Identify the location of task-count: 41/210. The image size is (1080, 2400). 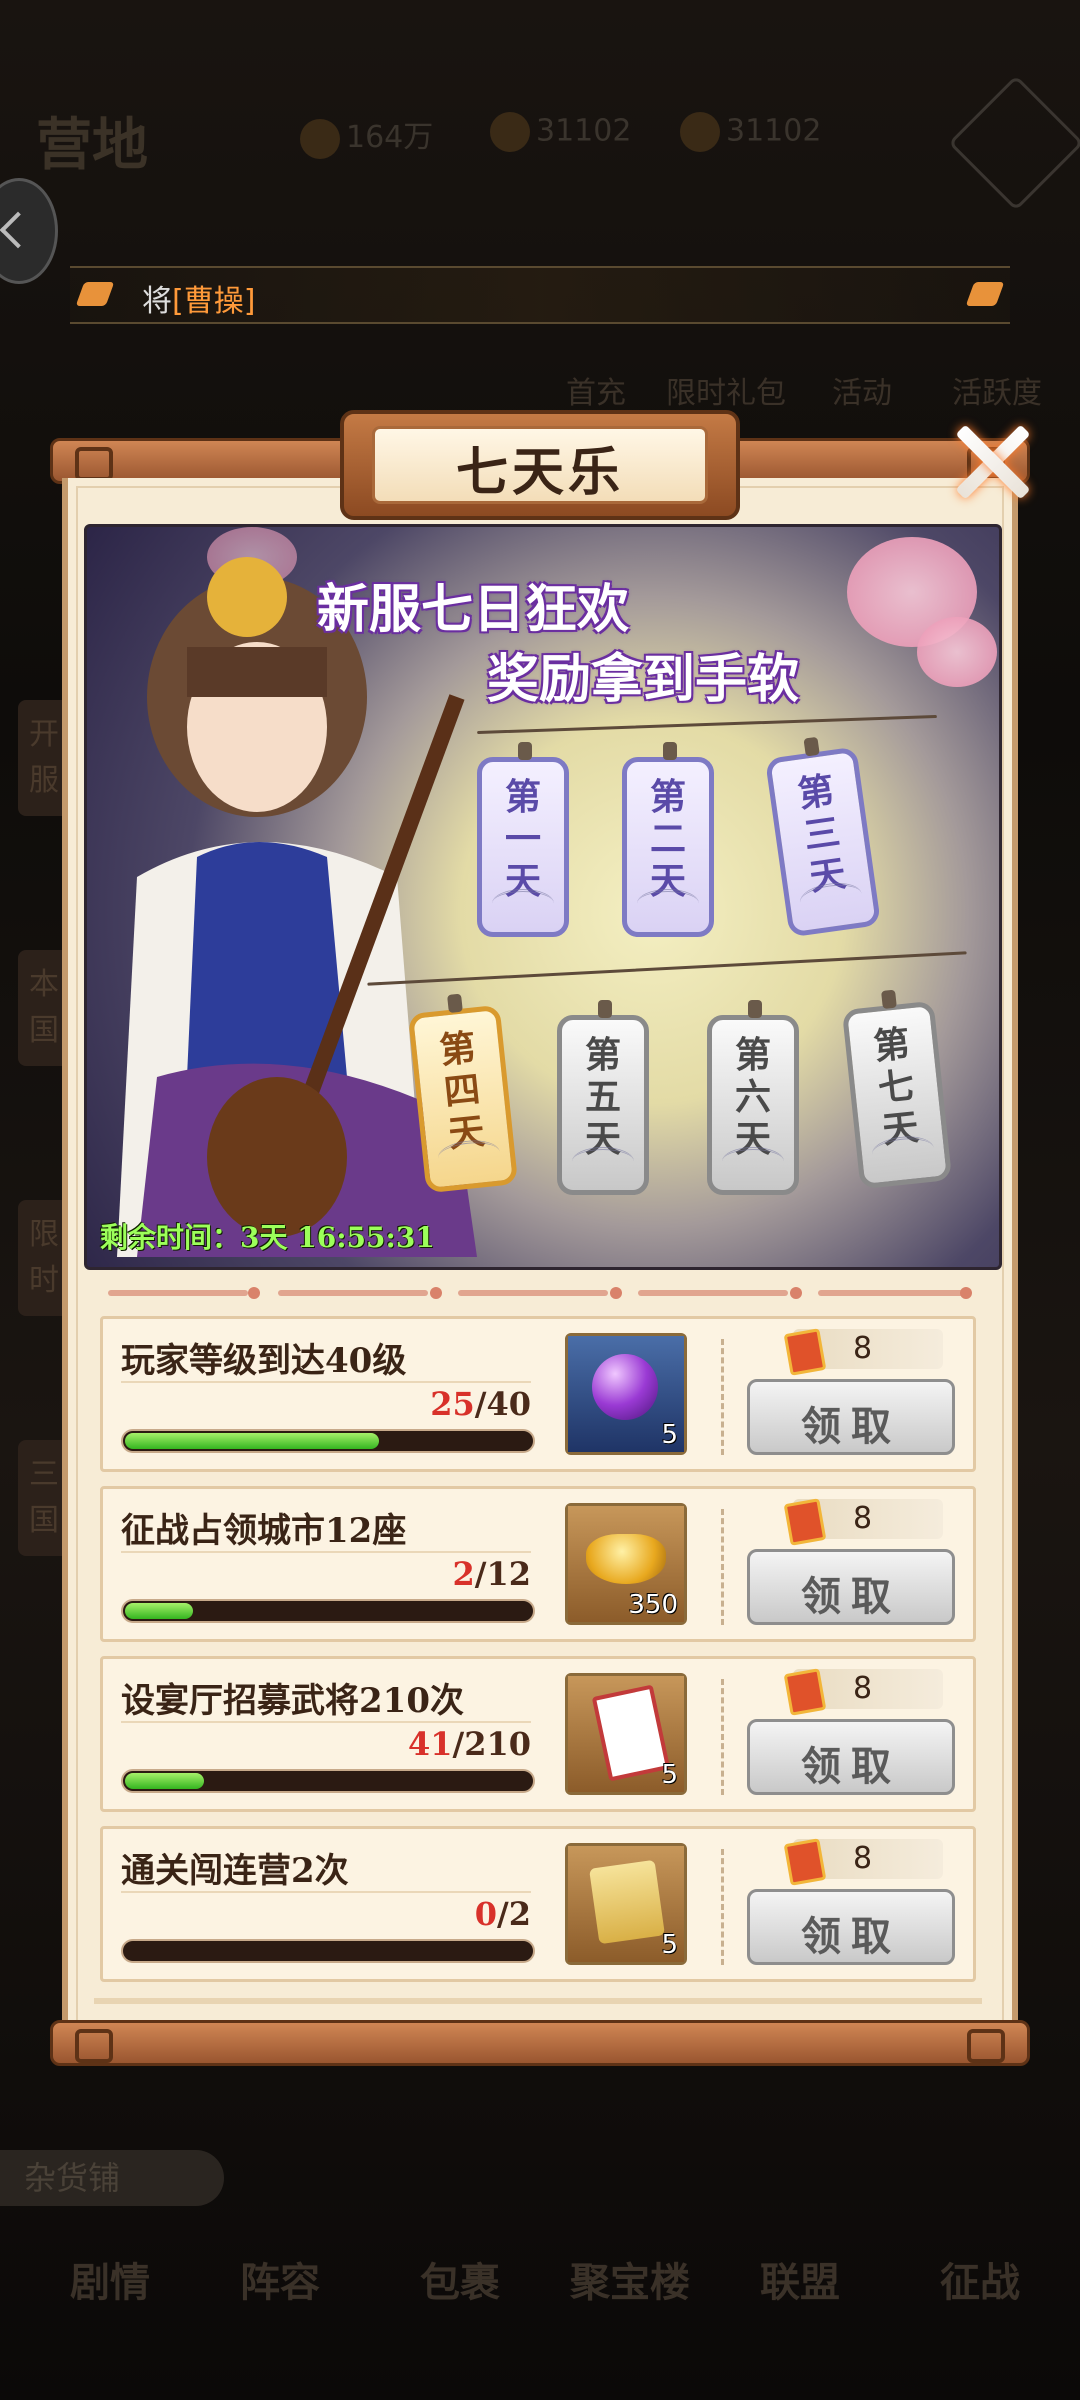
(469, 1744).